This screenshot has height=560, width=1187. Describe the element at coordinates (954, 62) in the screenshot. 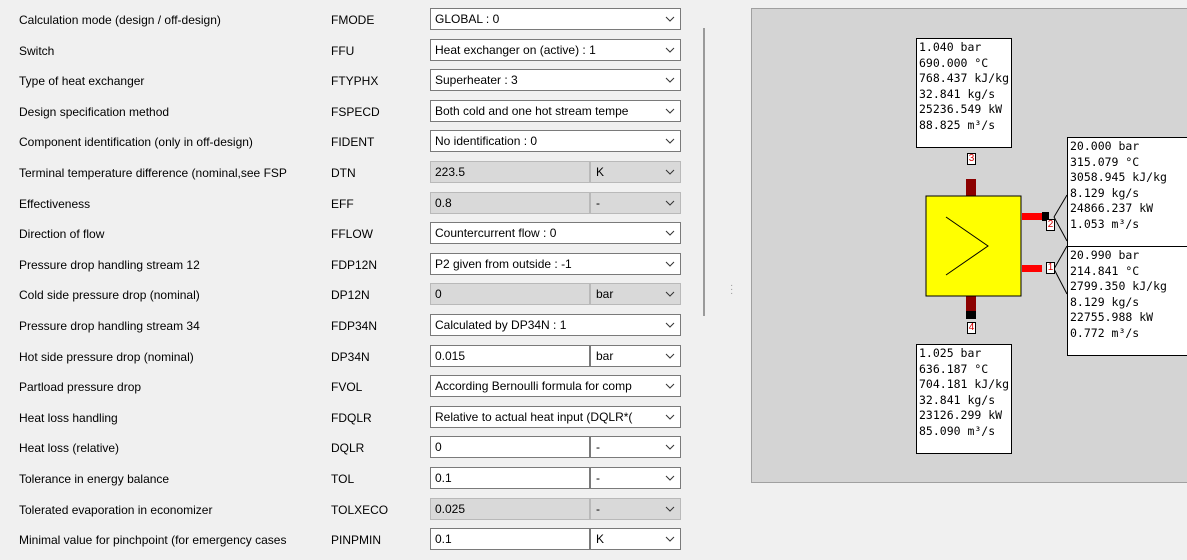

I see `port3-temperature: 690.000 °C` at that location.